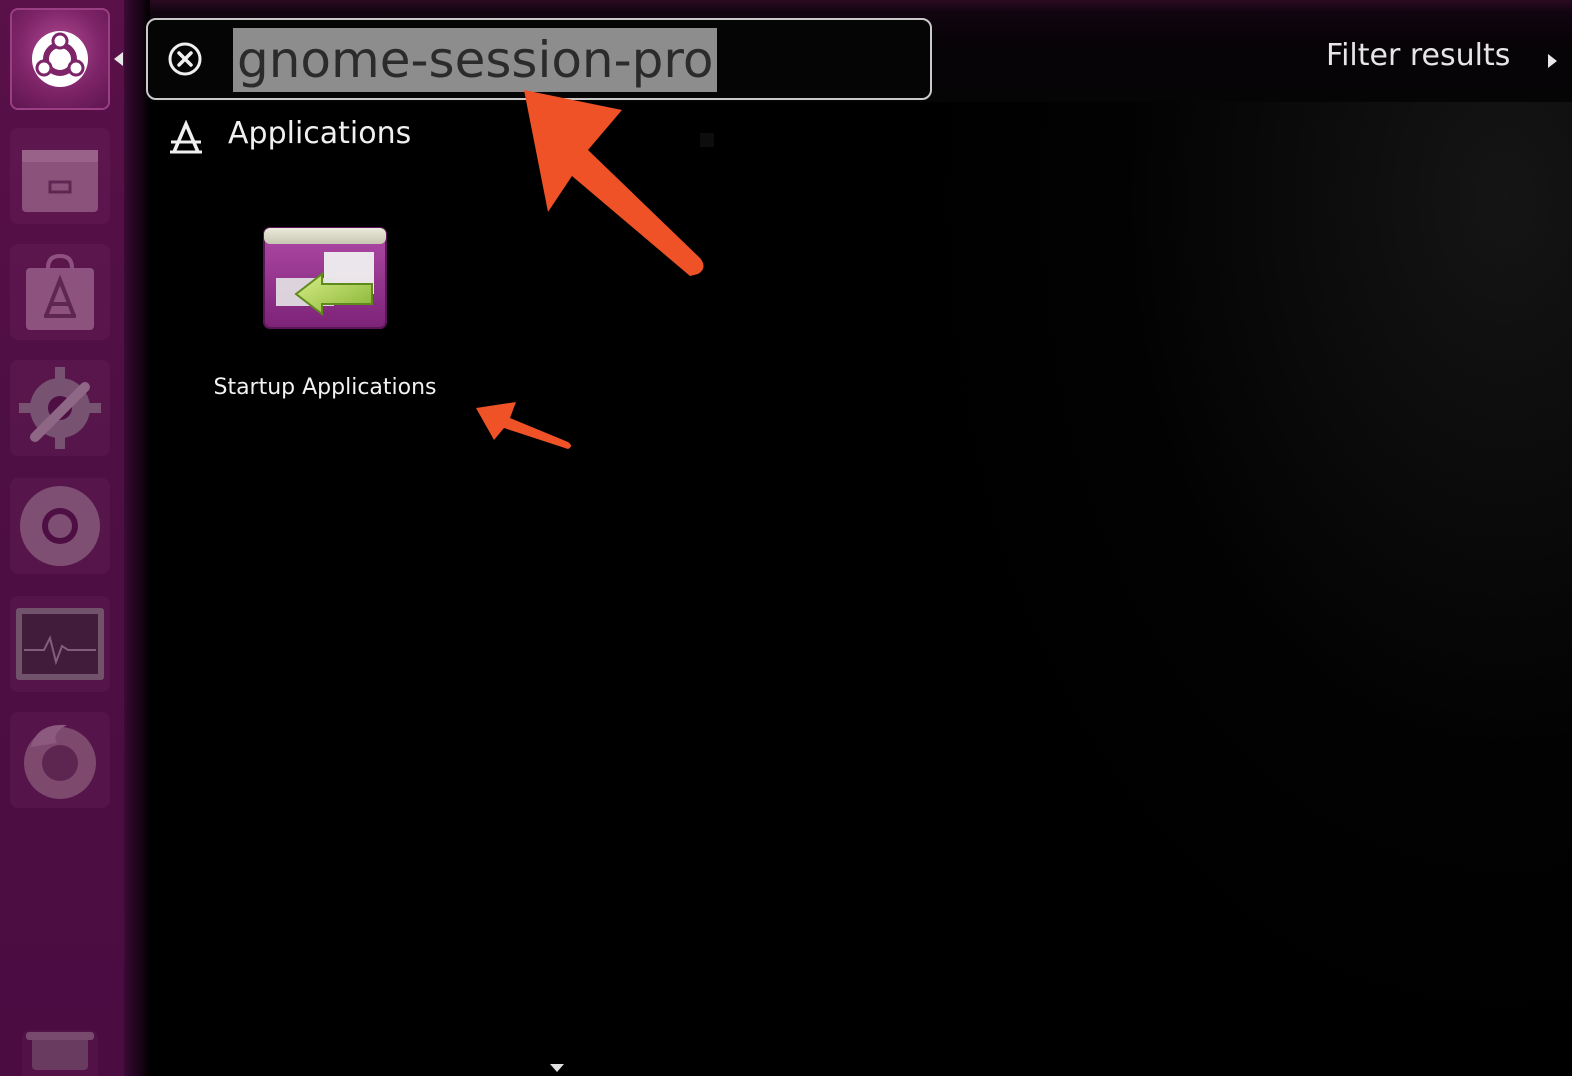 Image resolution: width=1572 pixels, height=1076 pixels. I want to click on firefox-icon, so click(60, 761).